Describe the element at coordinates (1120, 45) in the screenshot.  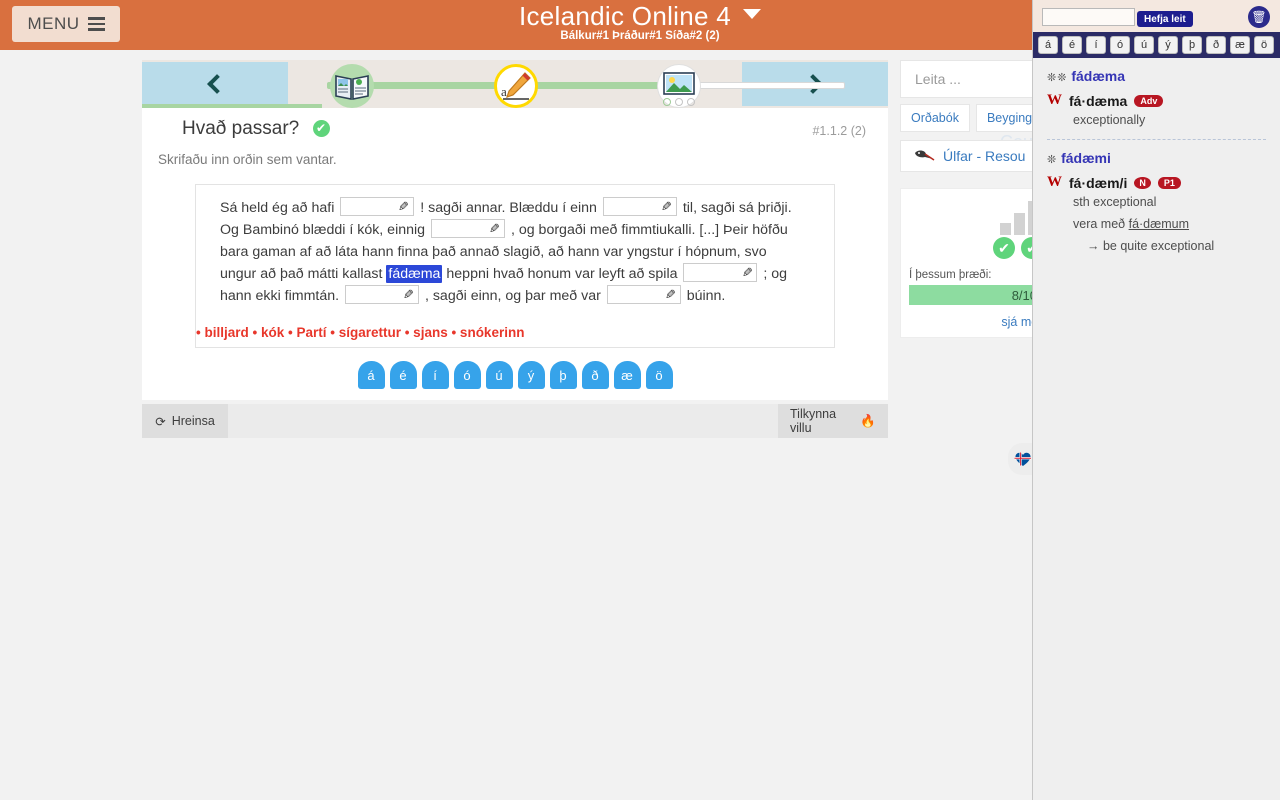
I see `dictionary-char-button-ó: ó` at that location.